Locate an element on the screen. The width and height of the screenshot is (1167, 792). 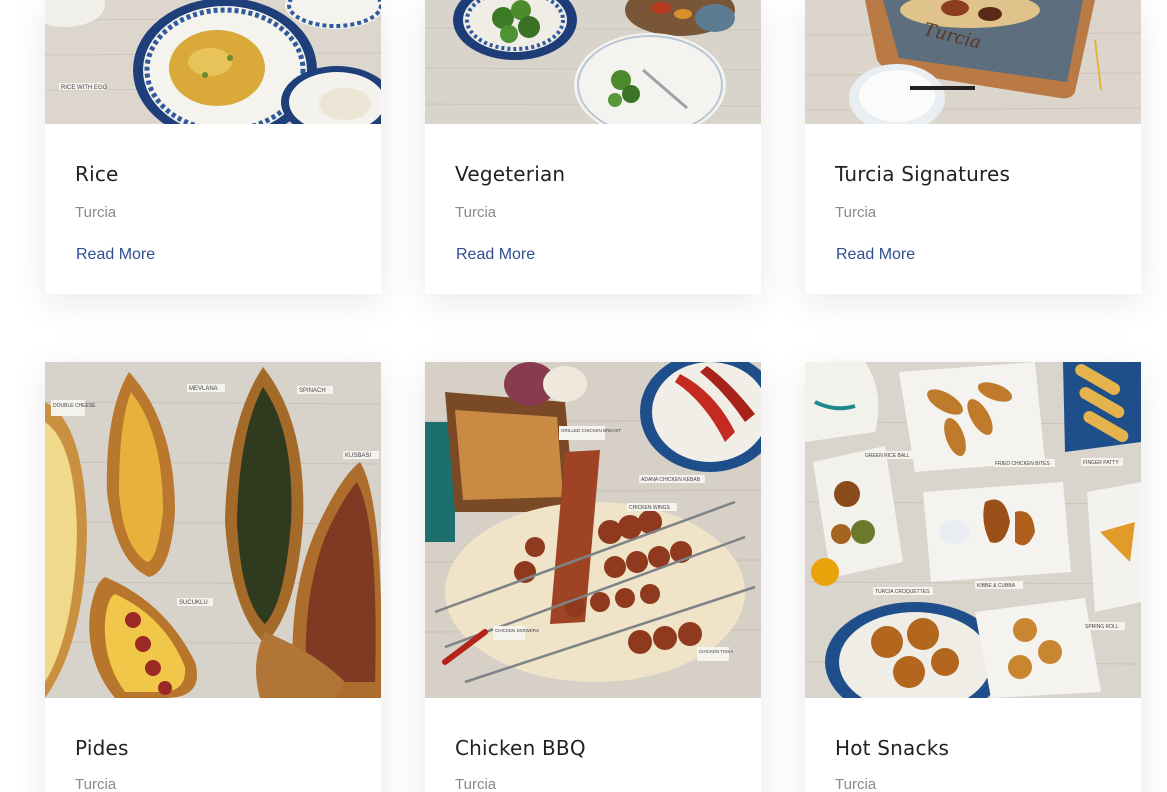
bbq-label-thigh: CHICKEN TIKKA is located at coordinates (716, 651).